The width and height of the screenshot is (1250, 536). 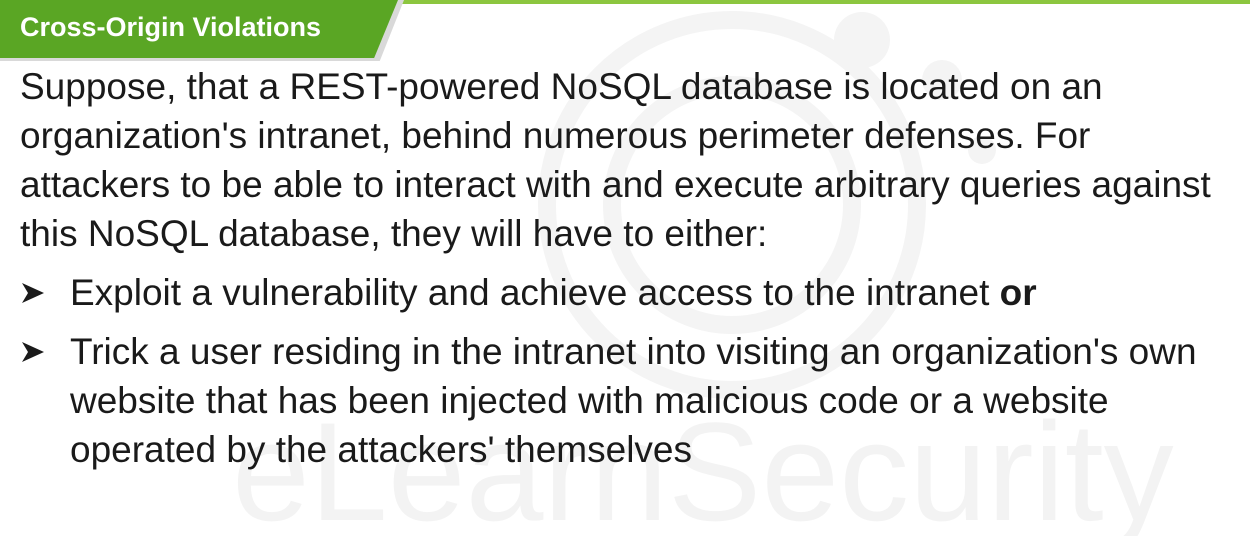 What do you see at coordinates (1018, 292) in the screenshot?
I see `bullet-text-1-bold: or` at bounding box center [1018, 292].